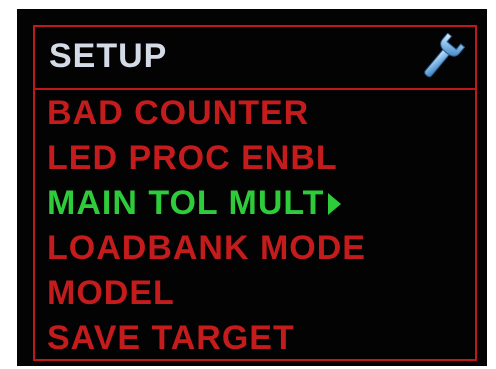  What do you see at coordinates (445, 55) in the screenshot?
I see `wrench-icon` at bounding box center [445, 55].